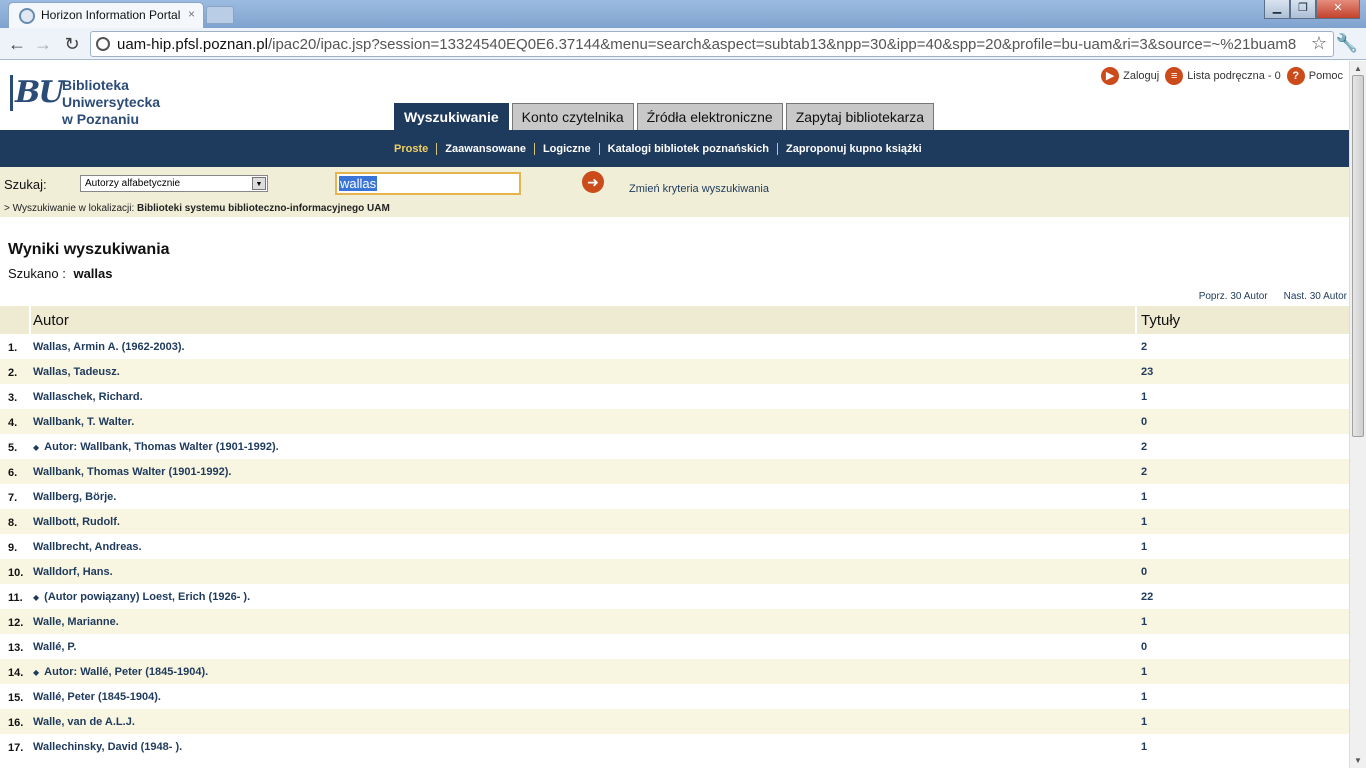 The height and width of the screenshot is (768, 1366). I want to click on login-label: Zaloguj, so click(1141, 76).